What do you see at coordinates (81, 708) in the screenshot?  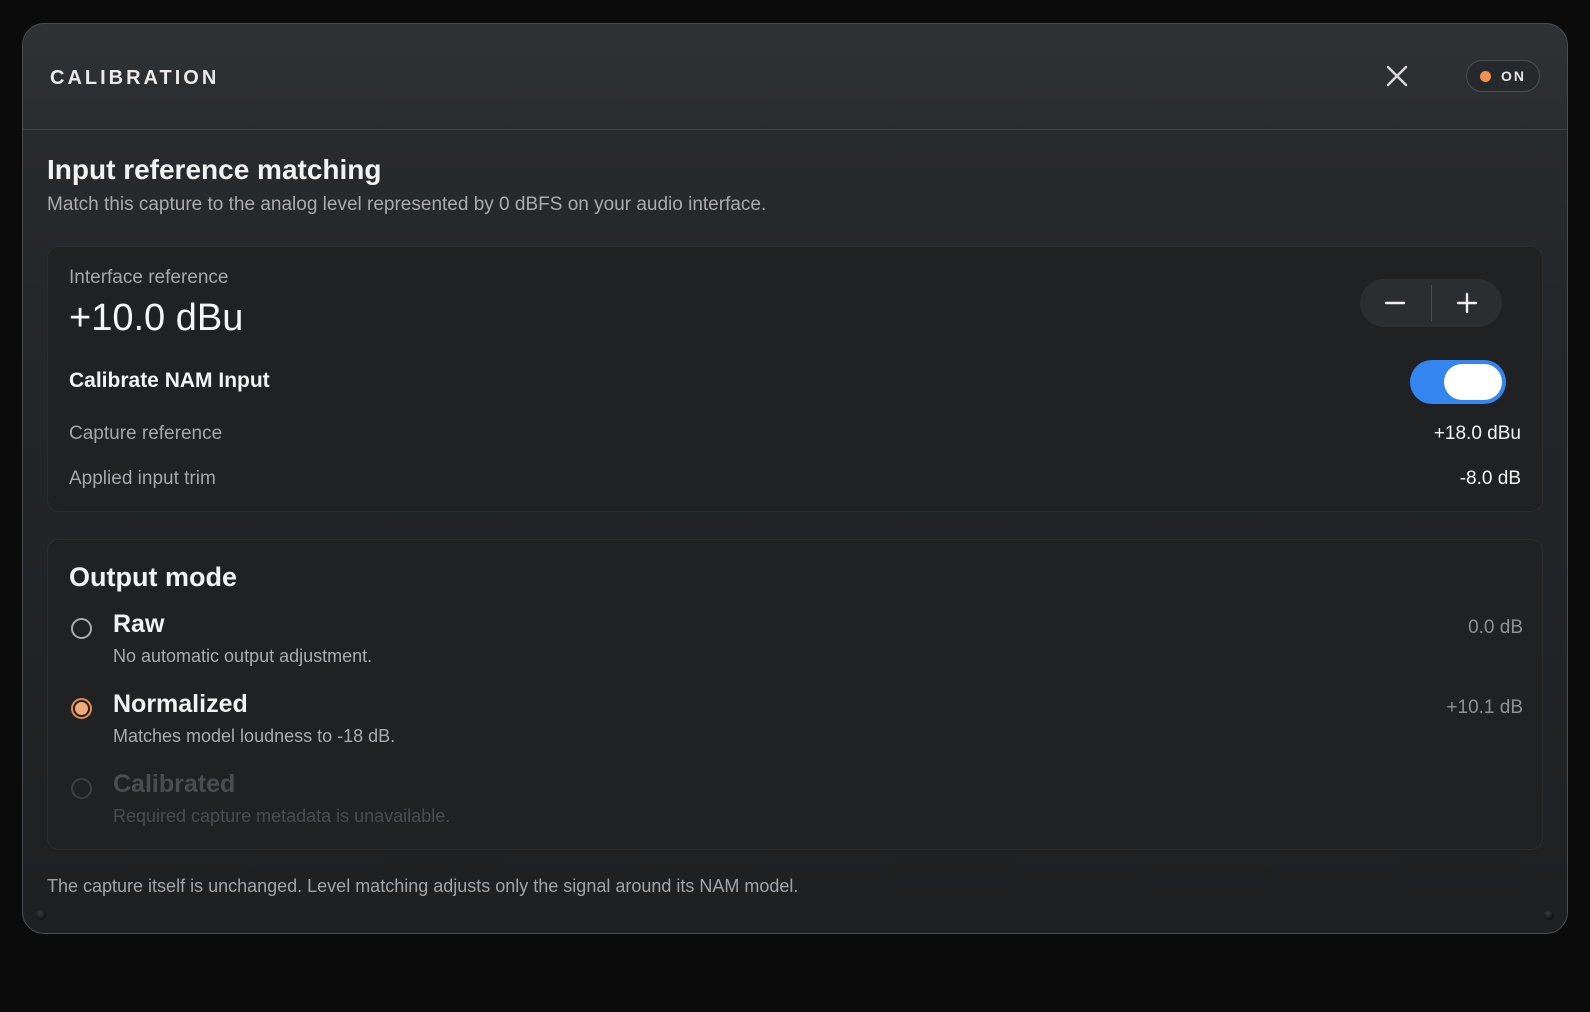 I see `normalized-radio` at bounding box center [81, 708].